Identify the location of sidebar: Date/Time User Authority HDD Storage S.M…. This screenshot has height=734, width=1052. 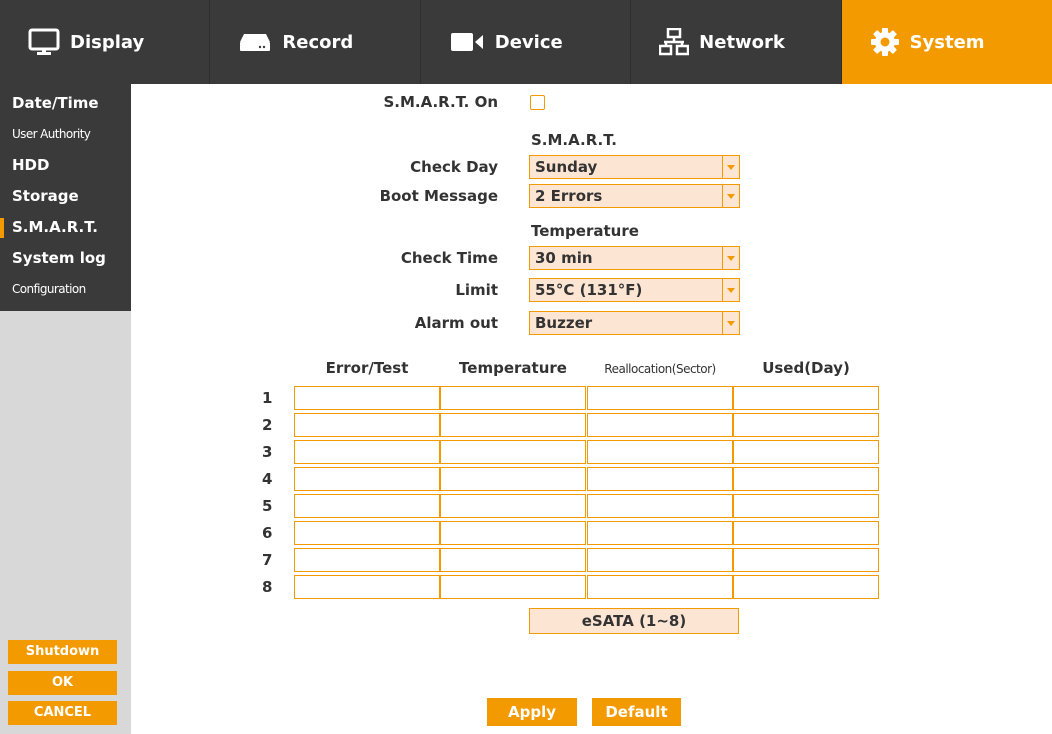
(65, 409).